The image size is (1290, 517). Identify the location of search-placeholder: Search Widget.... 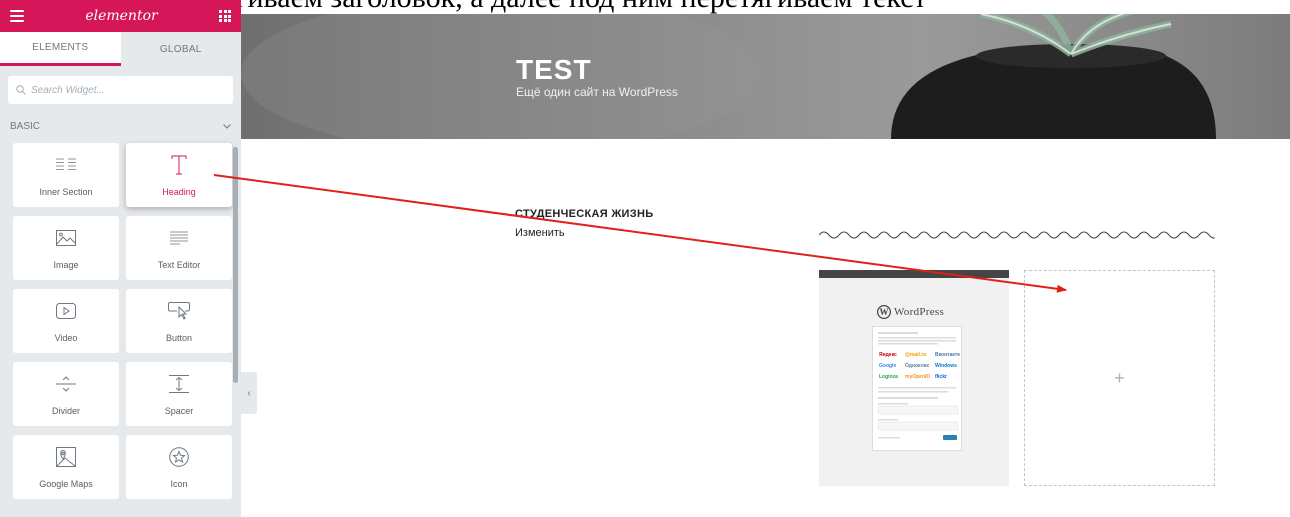
(68, 90).